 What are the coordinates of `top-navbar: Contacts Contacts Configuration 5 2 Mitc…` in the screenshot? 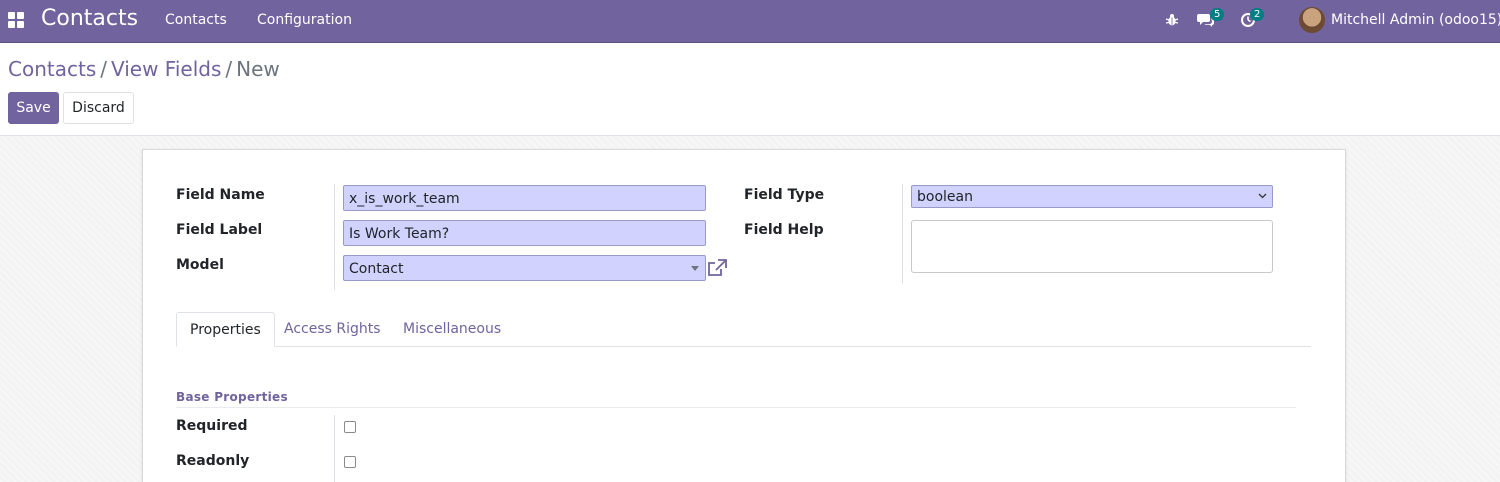 It's located at (750, 21).